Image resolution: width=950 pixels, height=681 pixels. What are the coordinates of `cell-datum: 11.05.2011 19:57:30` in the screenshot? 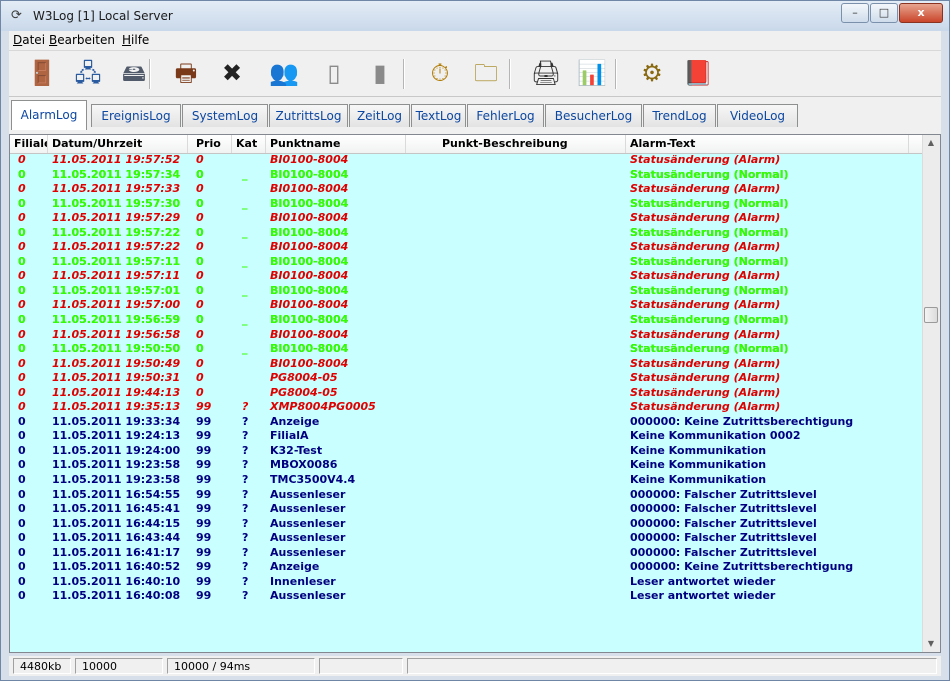 It's located at (116, 203).